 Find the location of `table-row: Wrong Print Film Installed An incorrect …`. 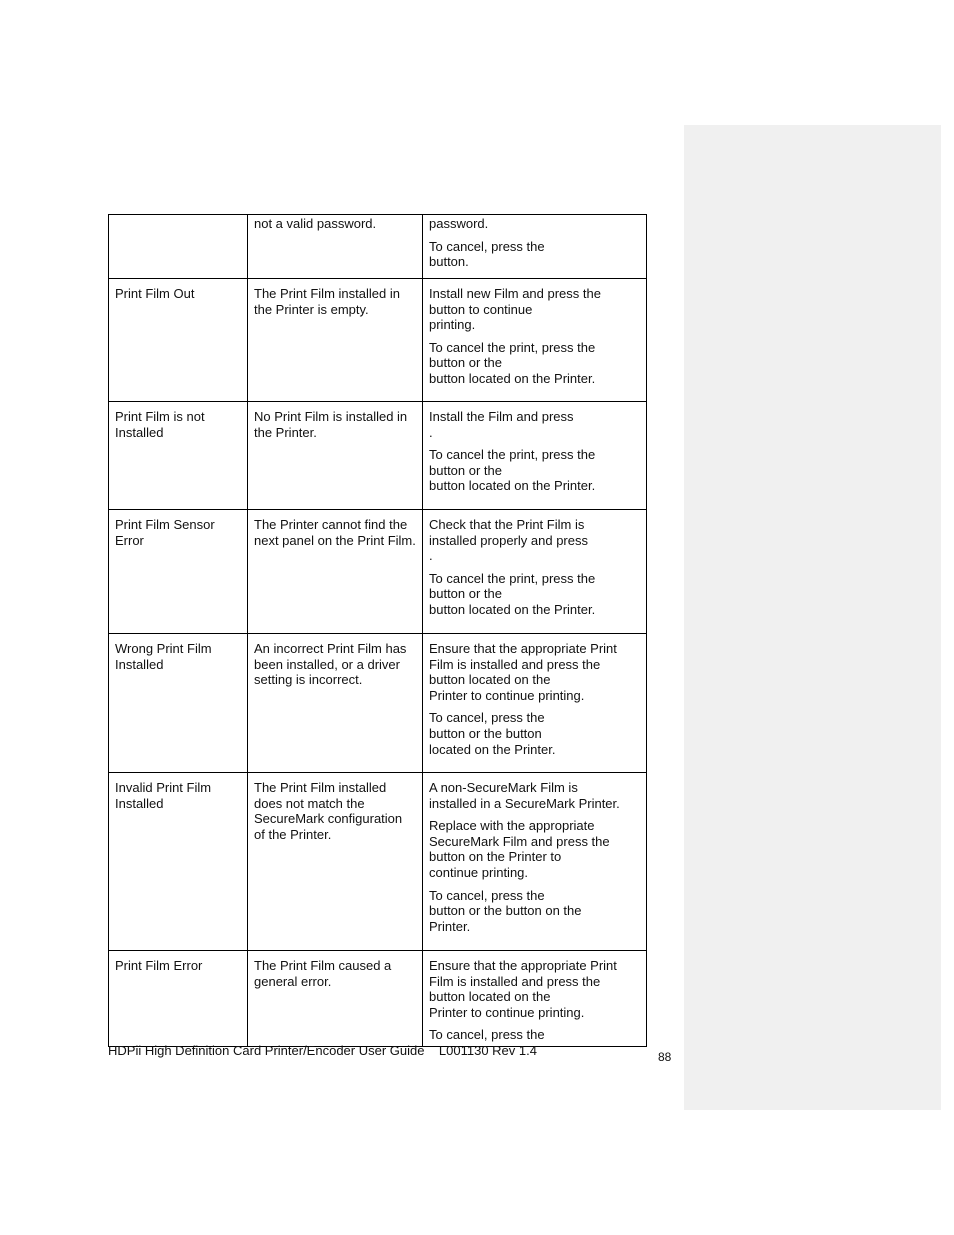

table-row: Wrong Print Film Installed An incorrect … is located at coordinates (377, 703).